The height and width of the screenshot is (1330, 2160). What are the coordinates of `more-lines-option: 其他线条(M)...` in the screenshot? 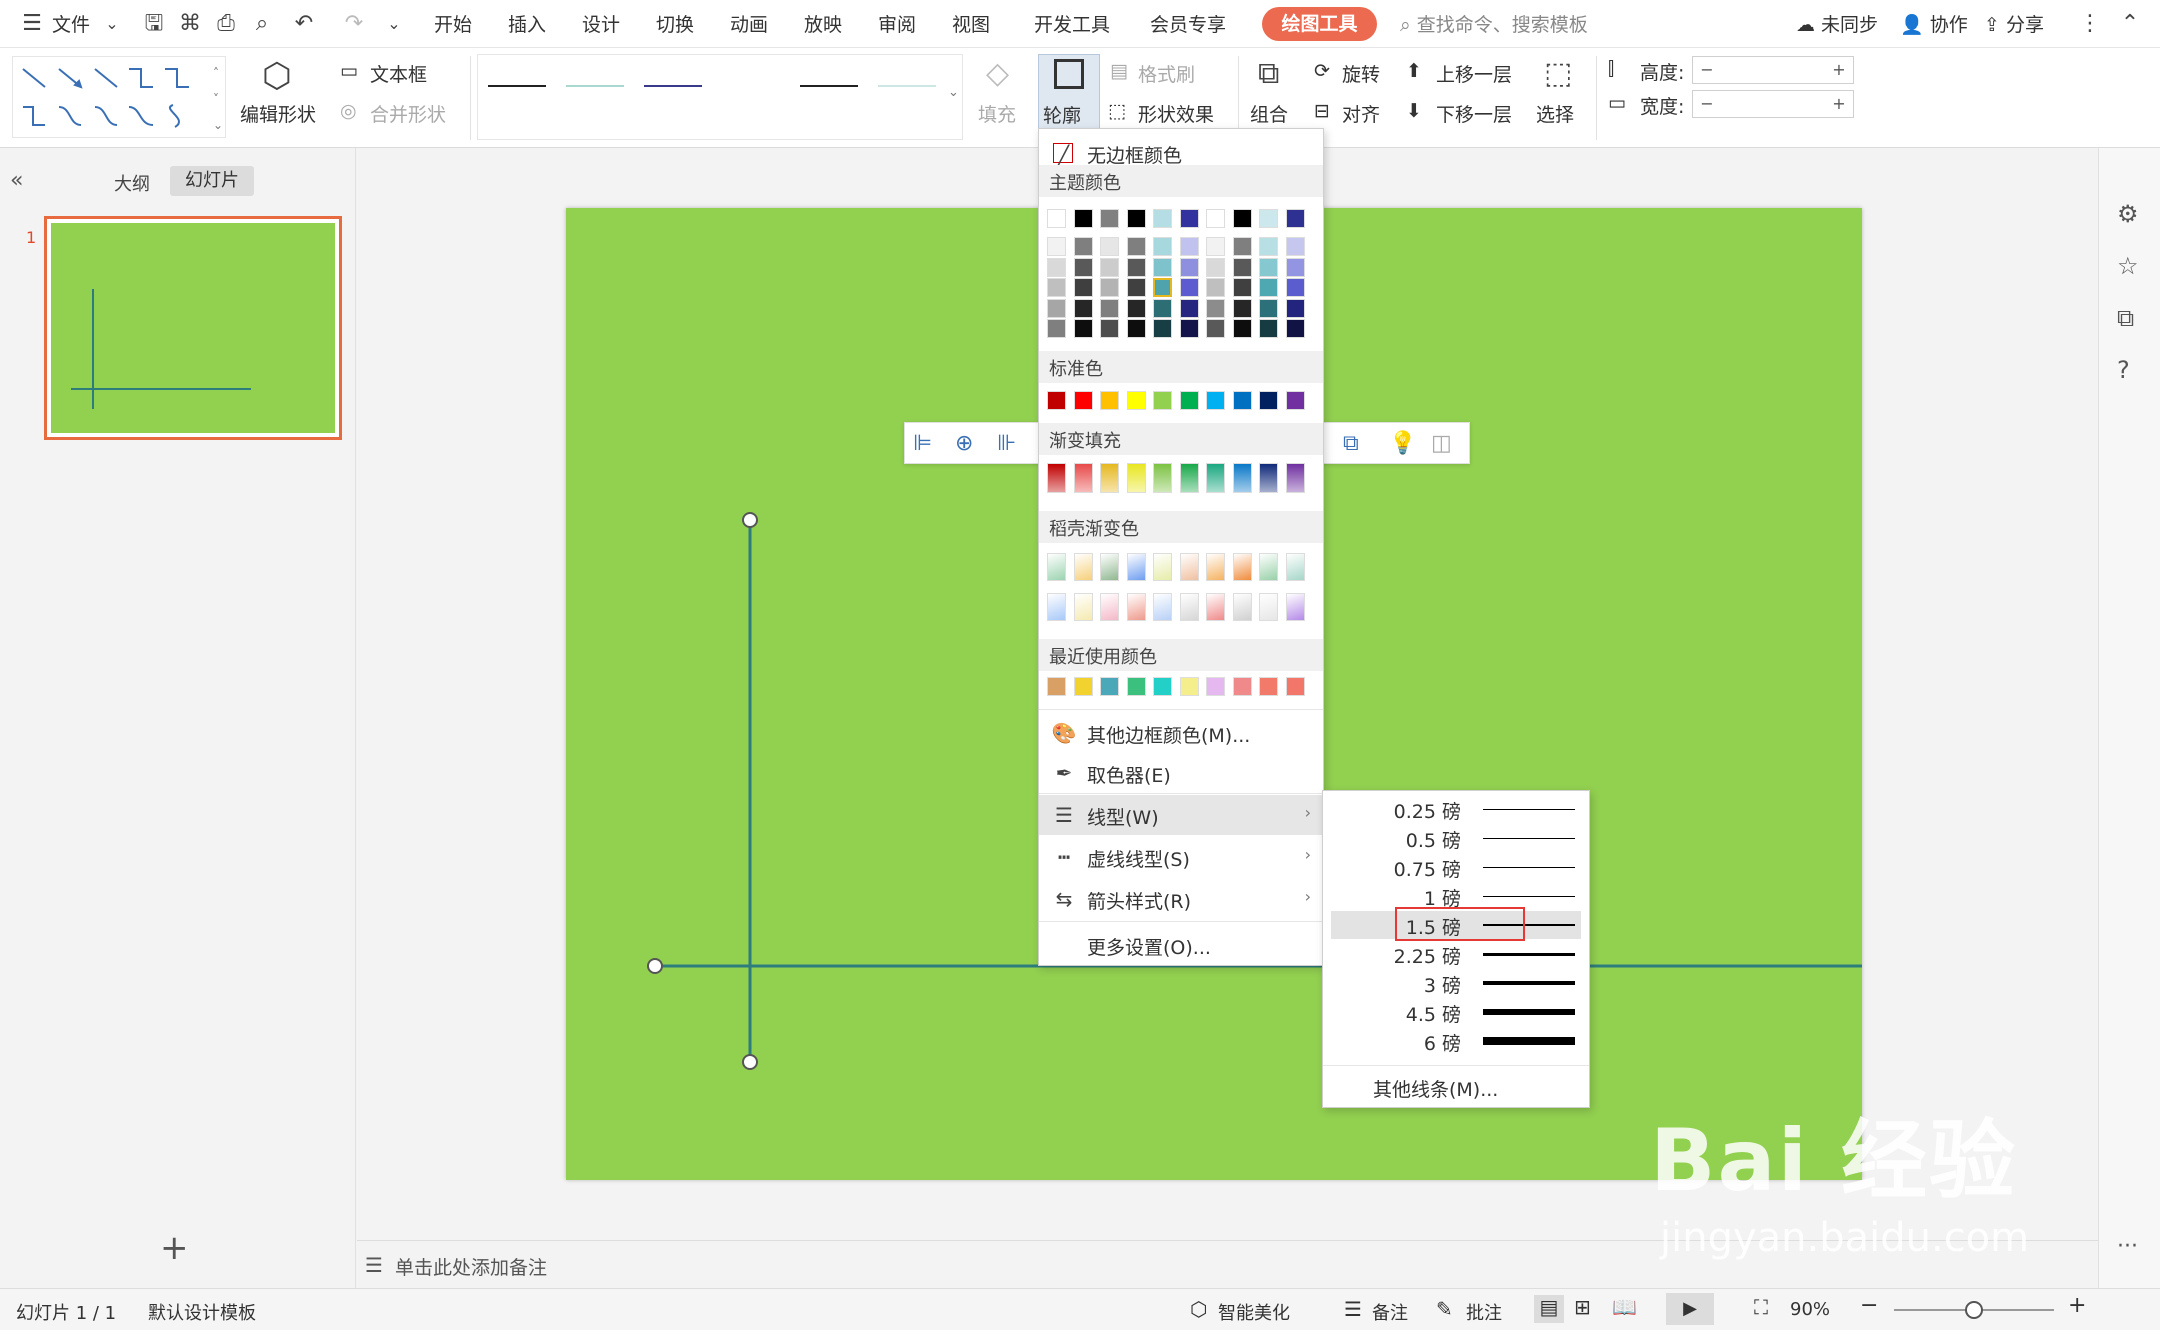 It's located at (1435, 1088).